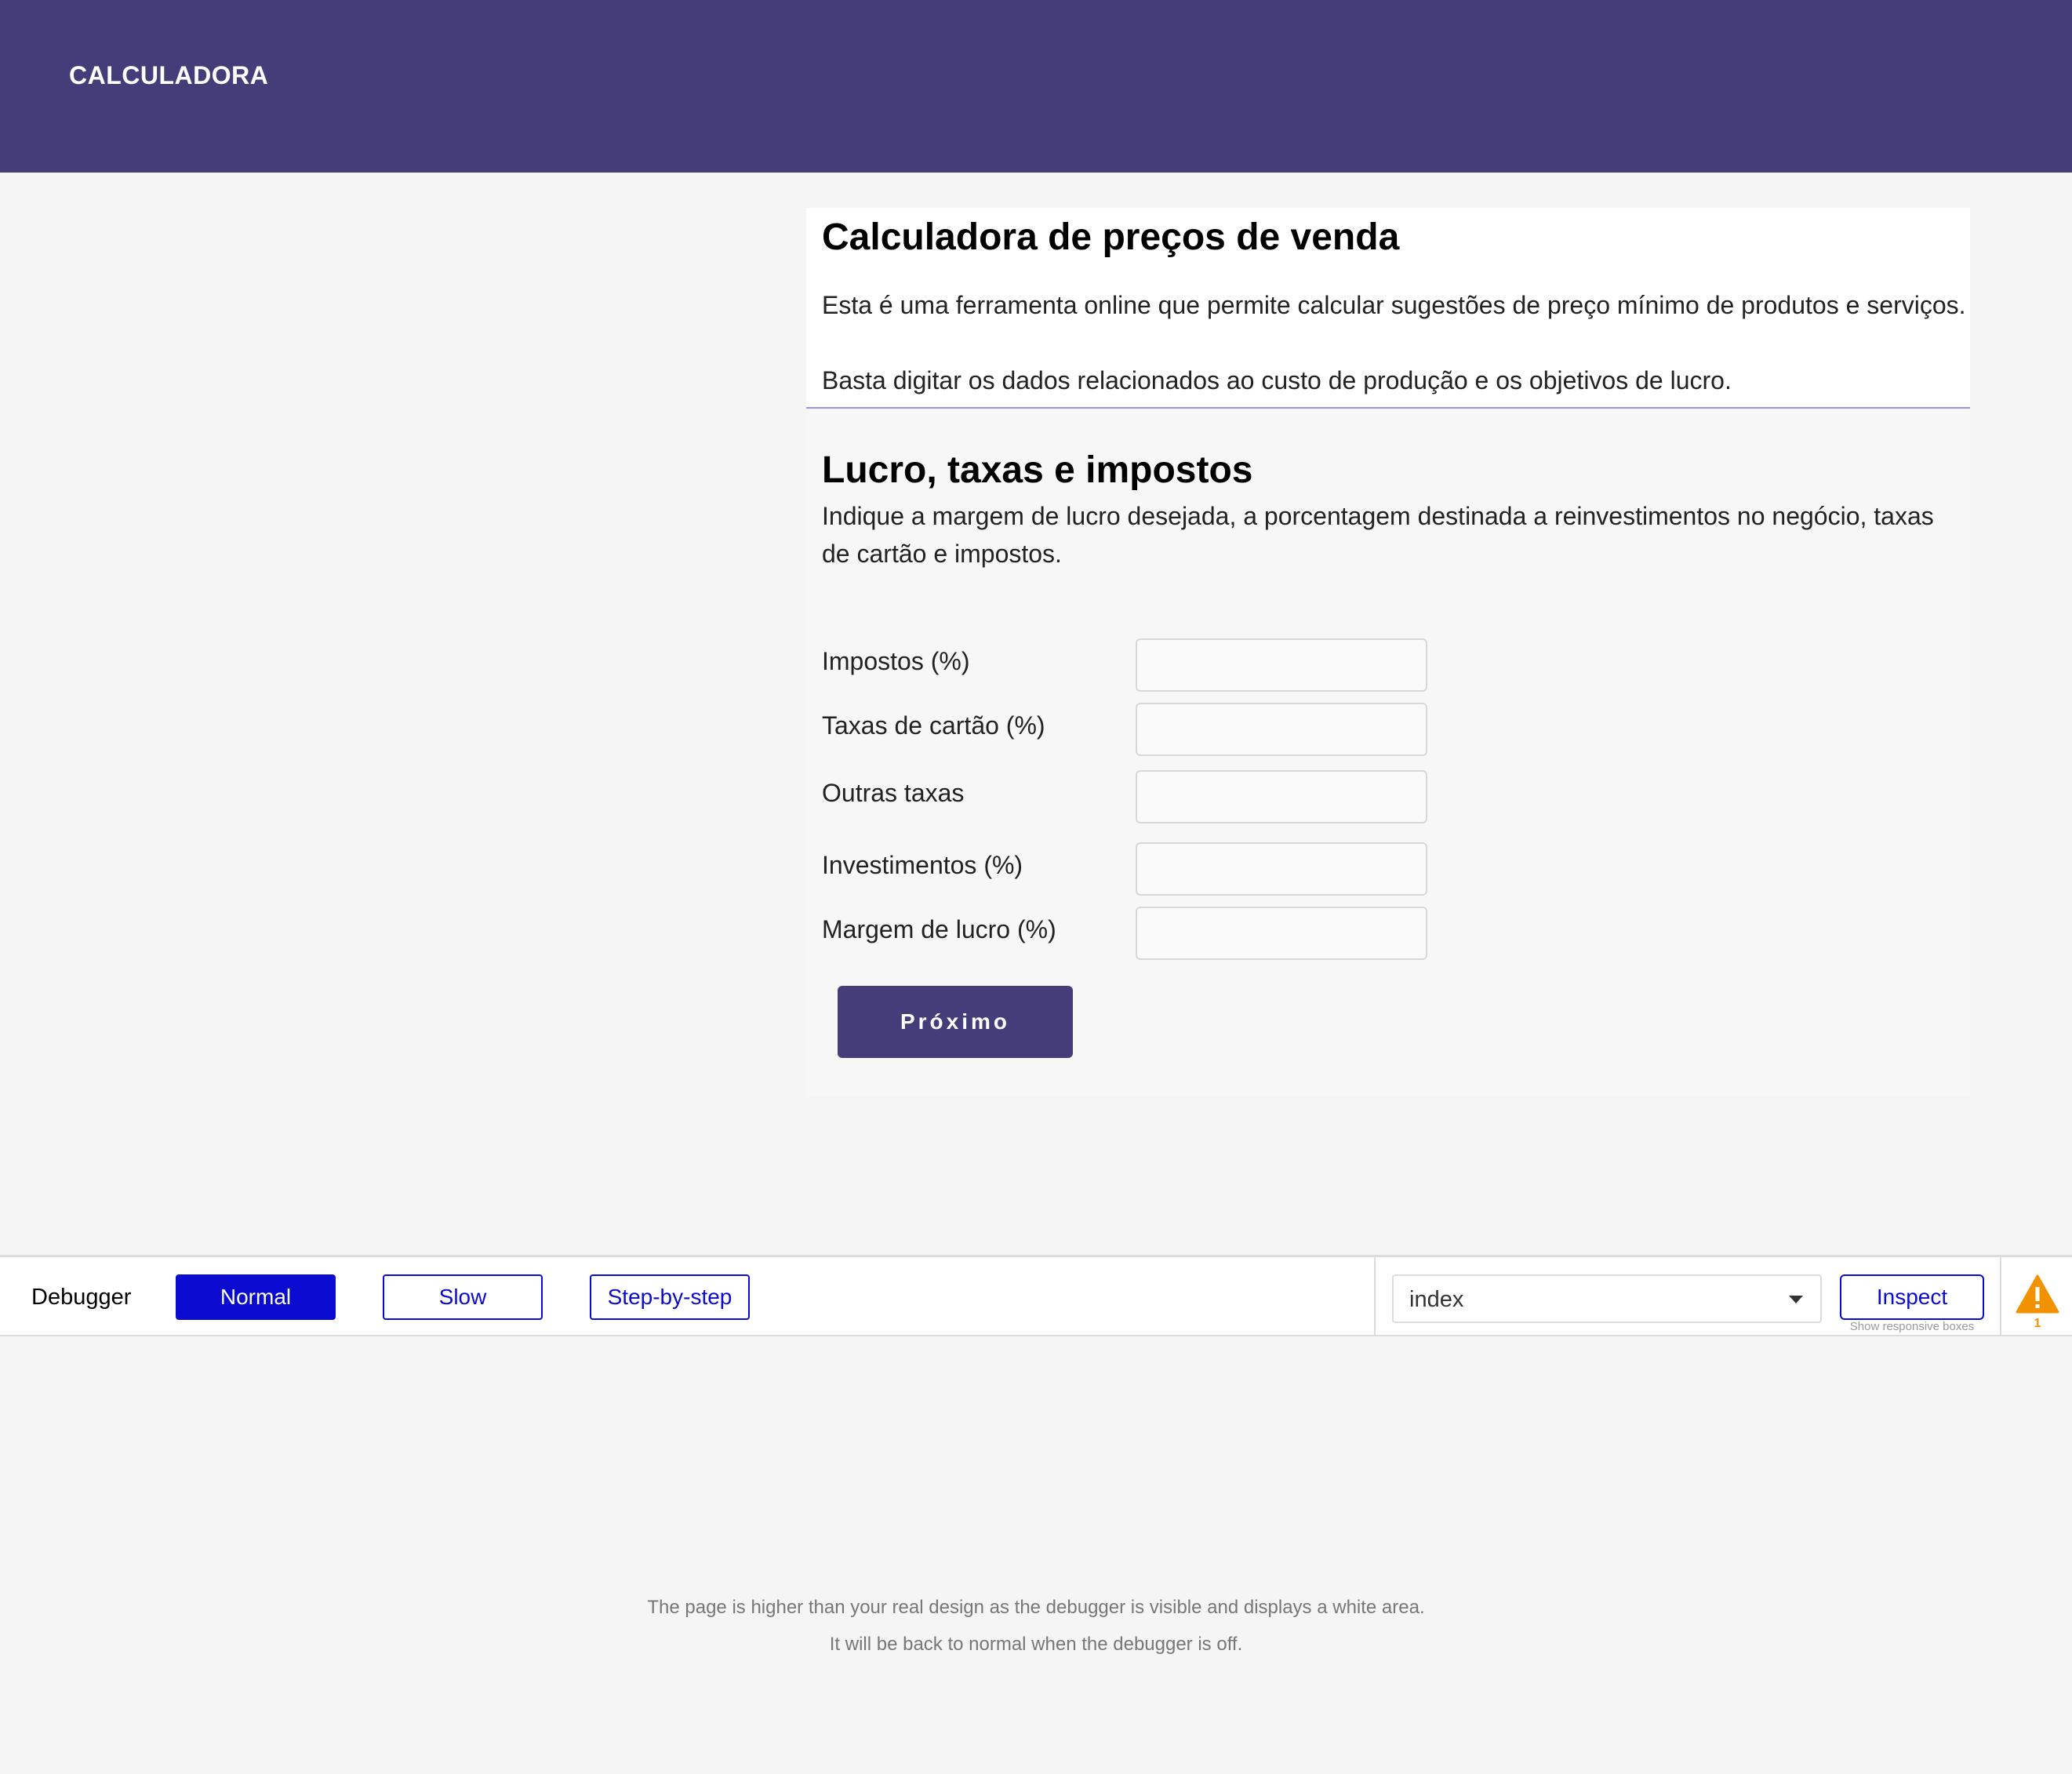  Describe the element at coordinates (2038, 1294) in the screenshot. I see `warning-icon` at that location.